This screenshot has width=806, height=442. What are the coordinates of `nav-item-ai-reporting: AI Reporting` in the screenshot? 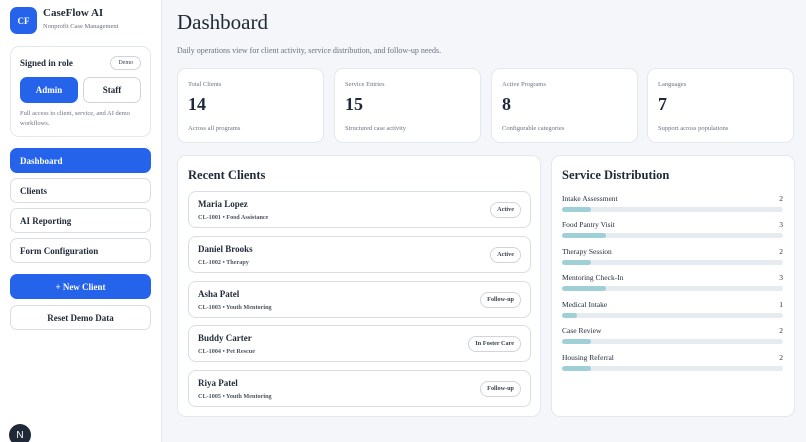 It's located at (80, 220).